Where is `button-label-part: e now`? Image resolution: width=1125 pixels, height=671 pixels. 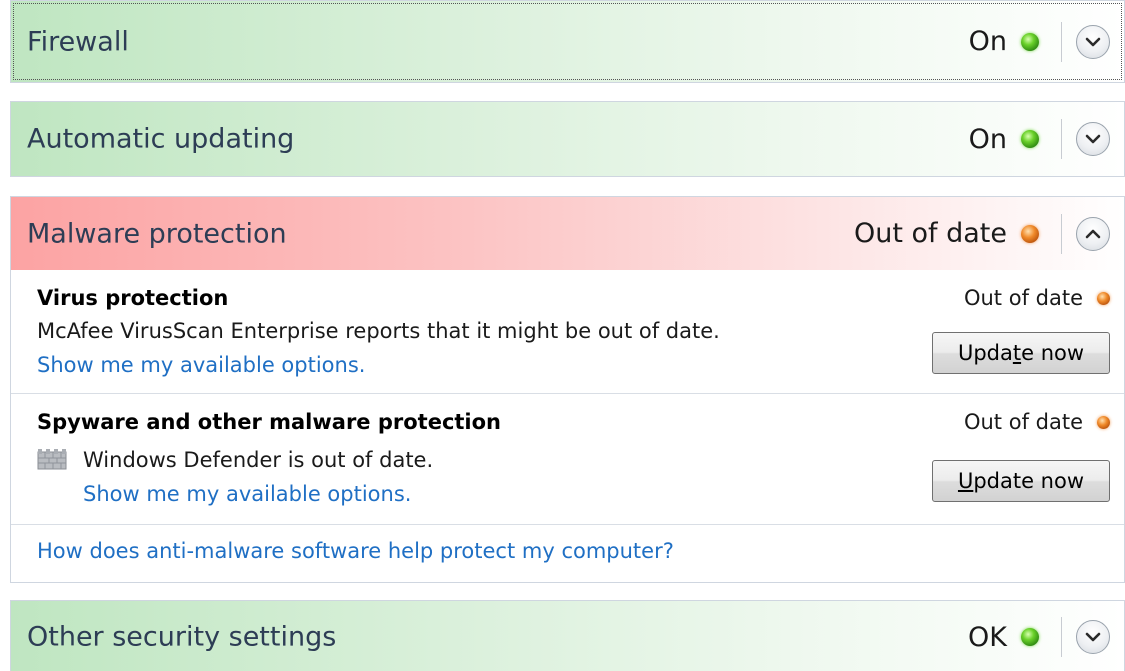
button-label-part: e now is located at coordinates (1053, 353).